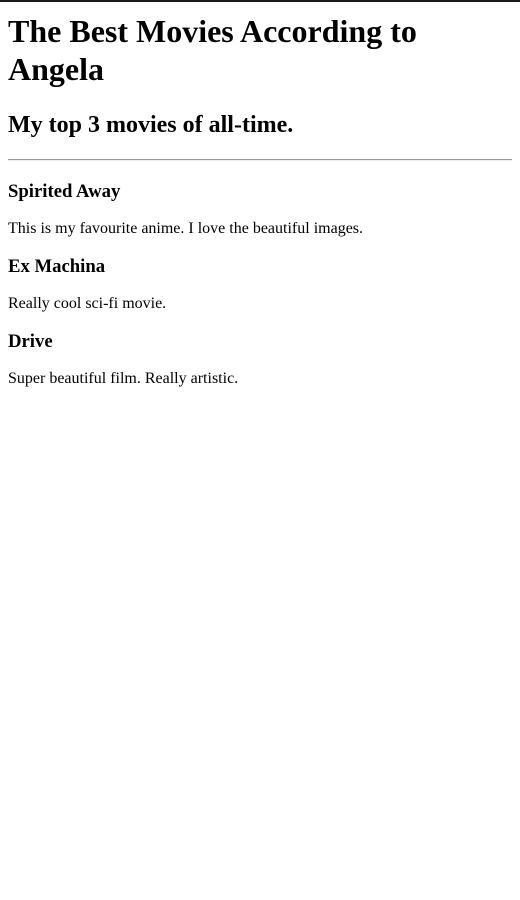 This screenshot has height=900, width=520. I want to click on movie-title: Ex Machina, so click(57, 266).